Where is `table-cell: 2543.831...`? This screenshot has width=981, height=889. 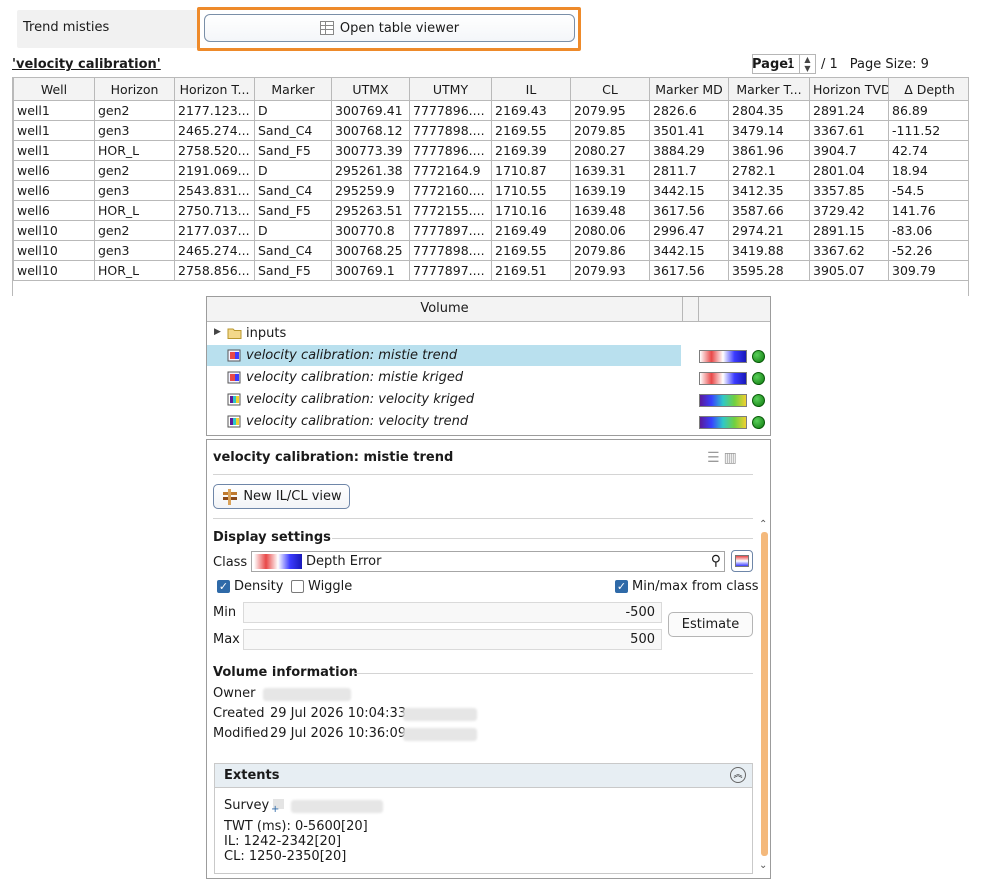
table-cell: 2543.831... is located at coordinates (214, 190).